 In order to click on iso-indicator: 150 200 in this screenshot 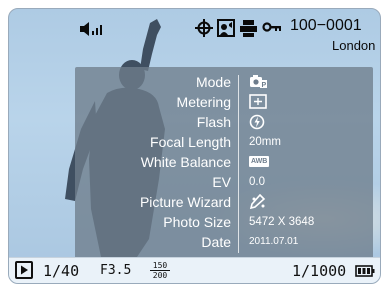, I will do `click(160, 271)`.